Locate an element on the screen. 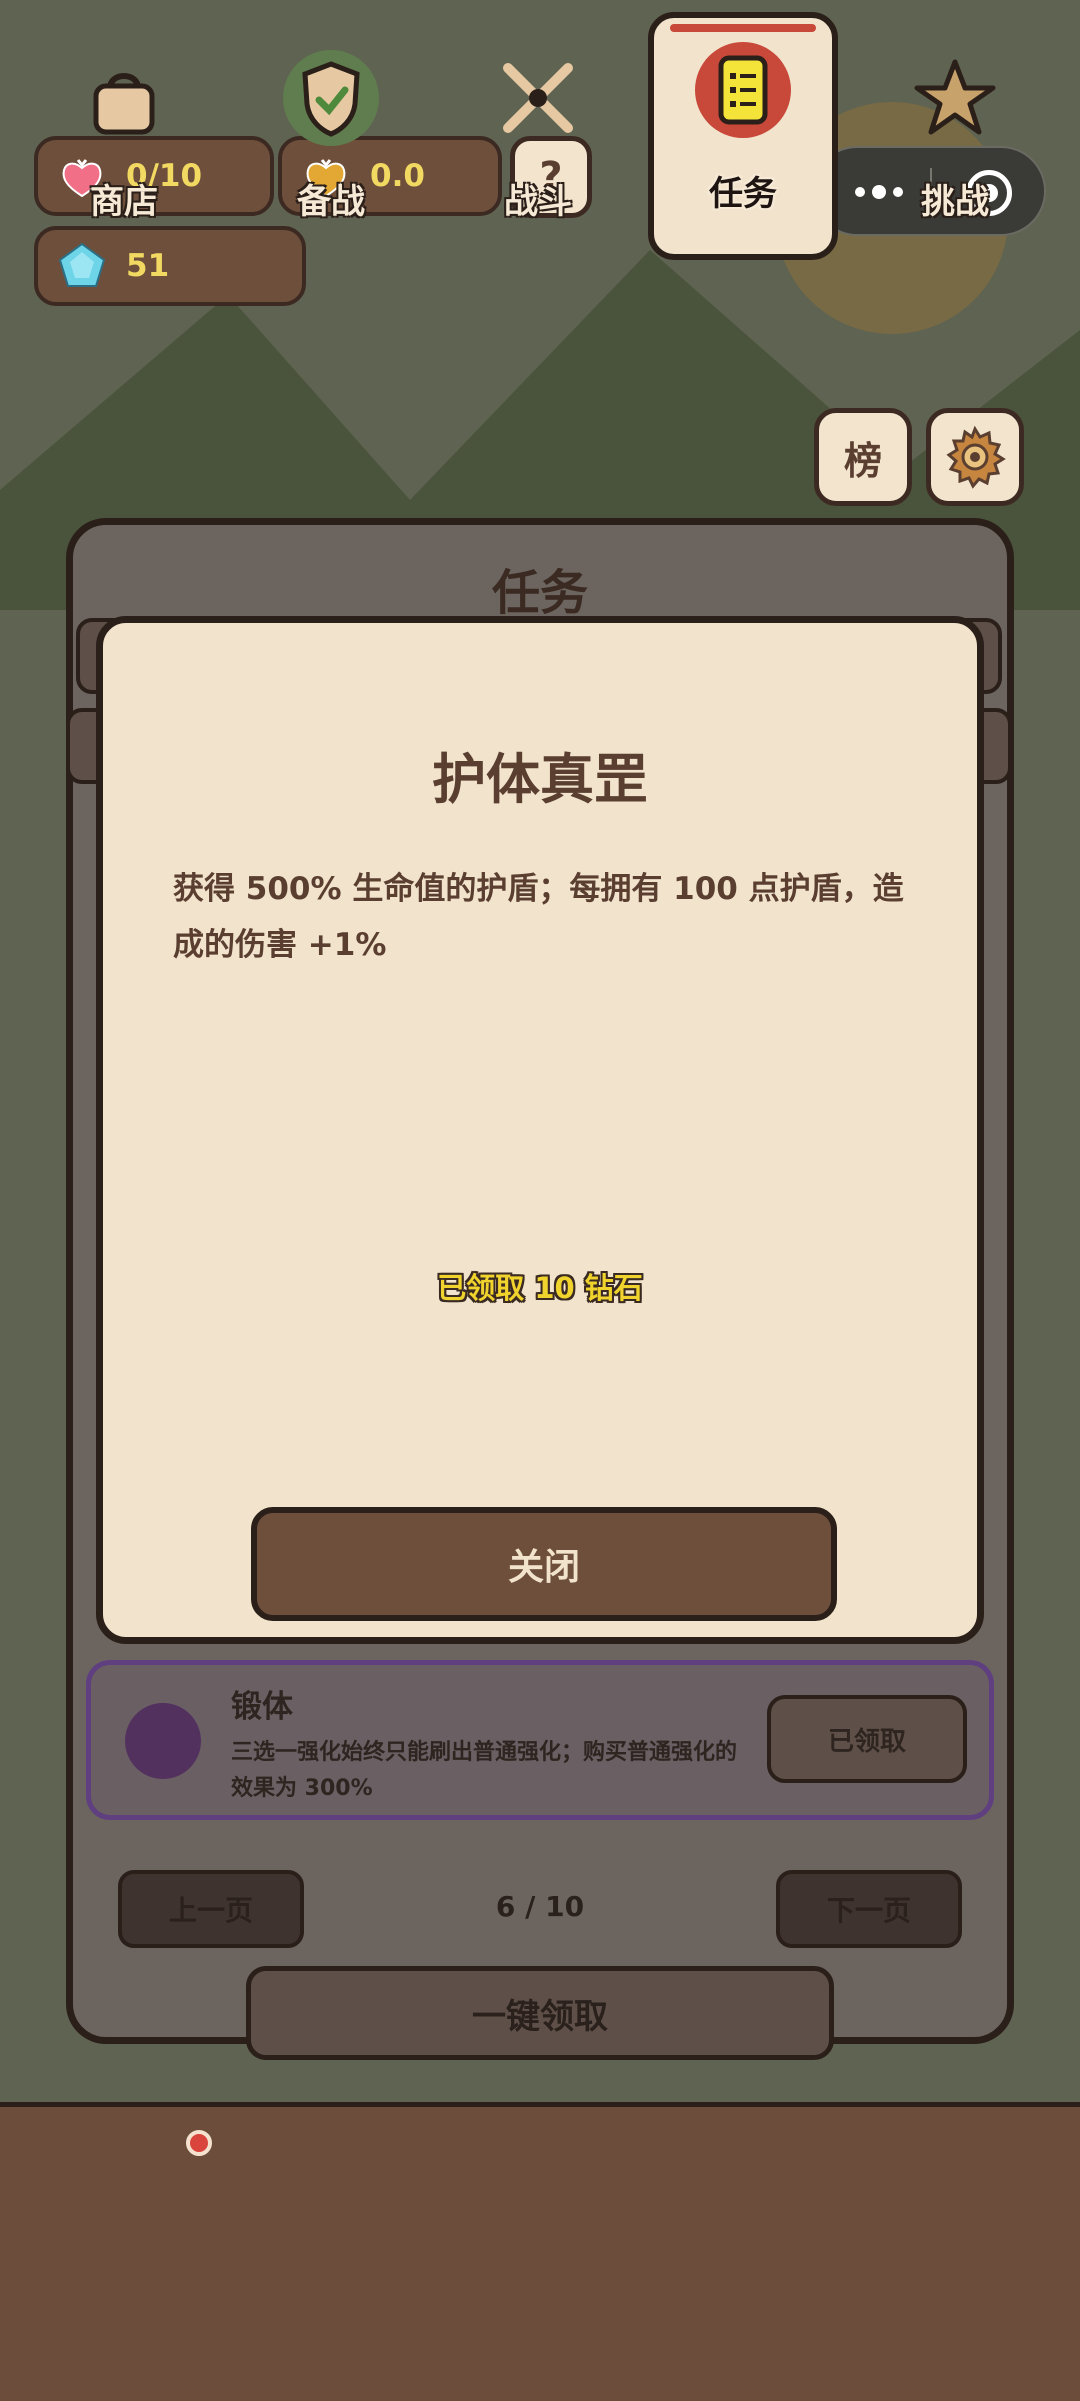 This screenshot has width=1080, height=2401. gear-icon is located at coordinates (976, 457).